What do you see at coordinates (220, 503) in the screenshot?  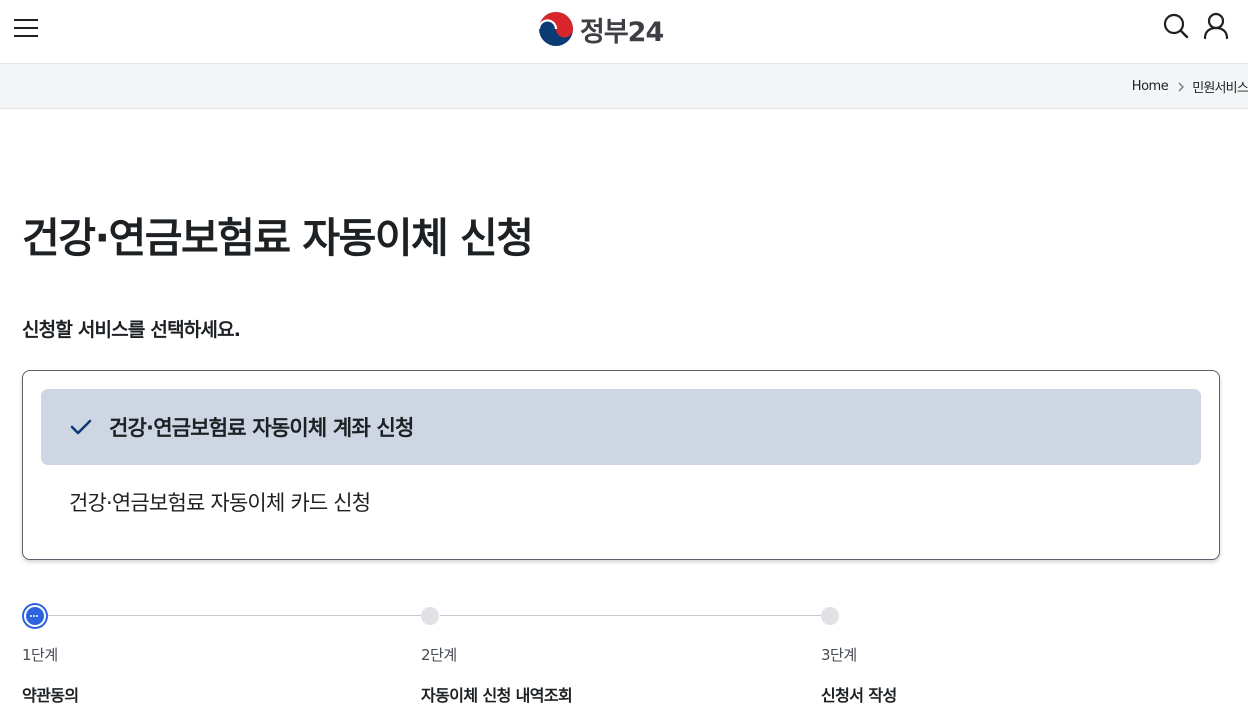 I see `service-option-label: 건강·연금보험료 자동이체 카드 신청` at bounding box center [220, 503].